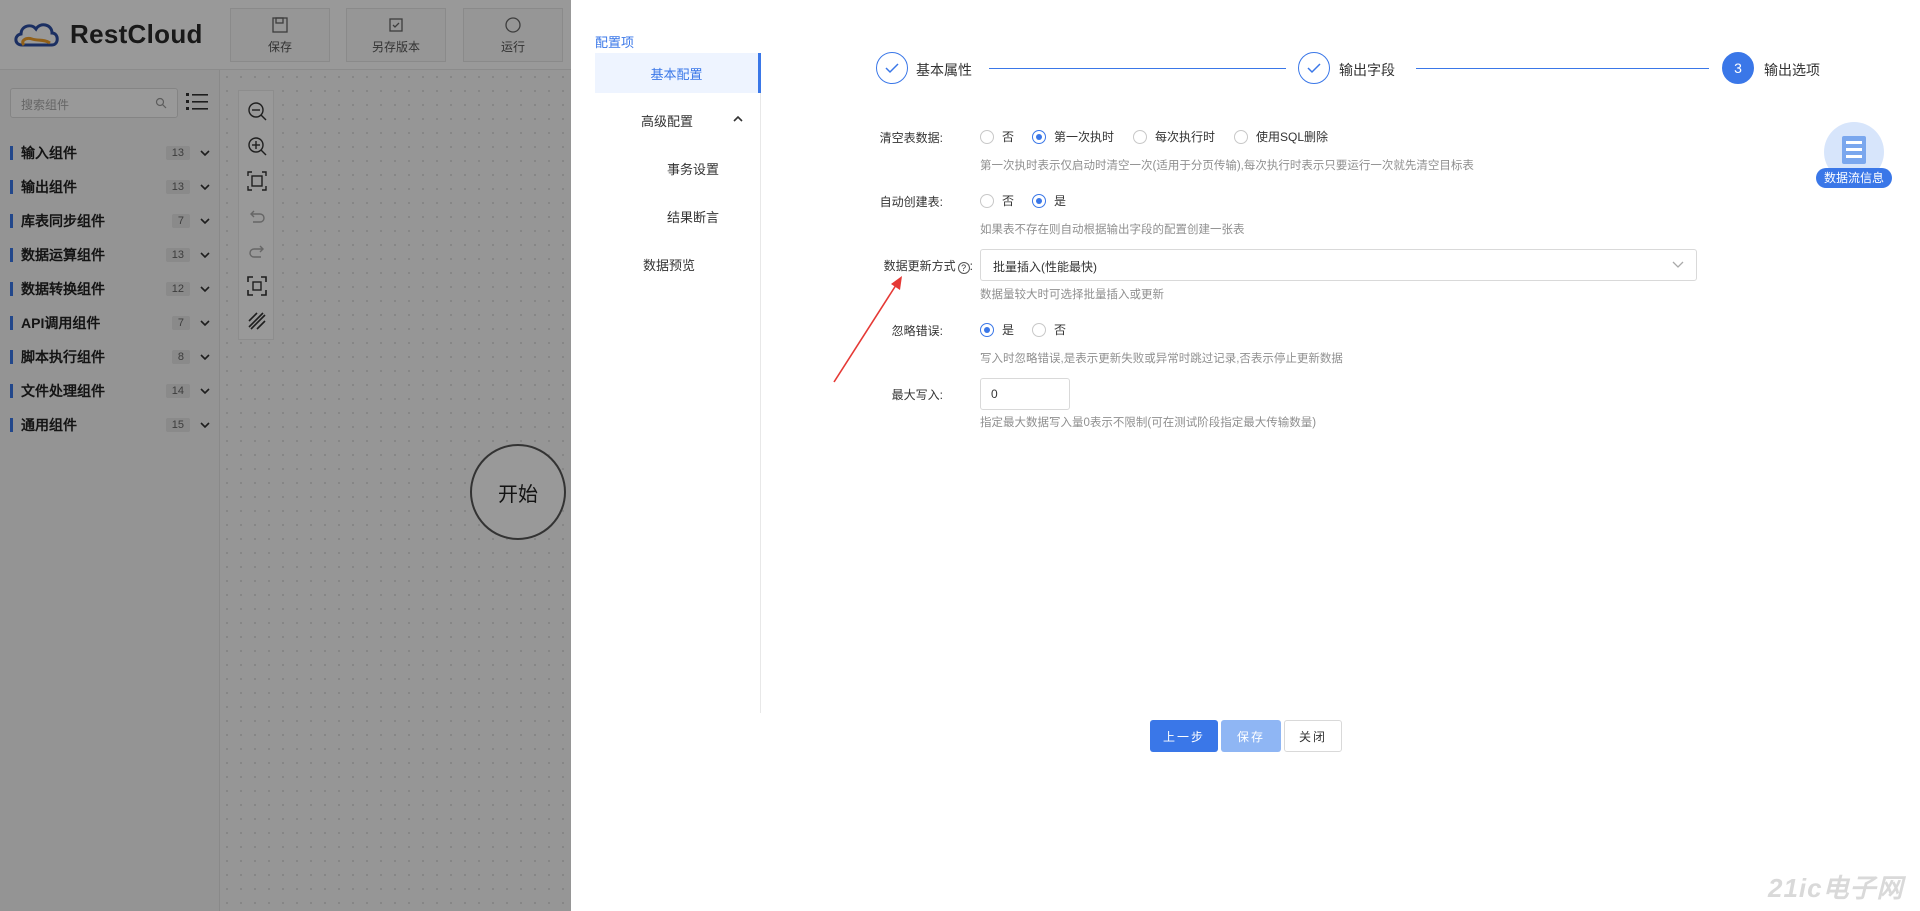  Describe the element at coordinates (615, 42) in the screenshot. I see `drawer-title: 配置项` at that location.